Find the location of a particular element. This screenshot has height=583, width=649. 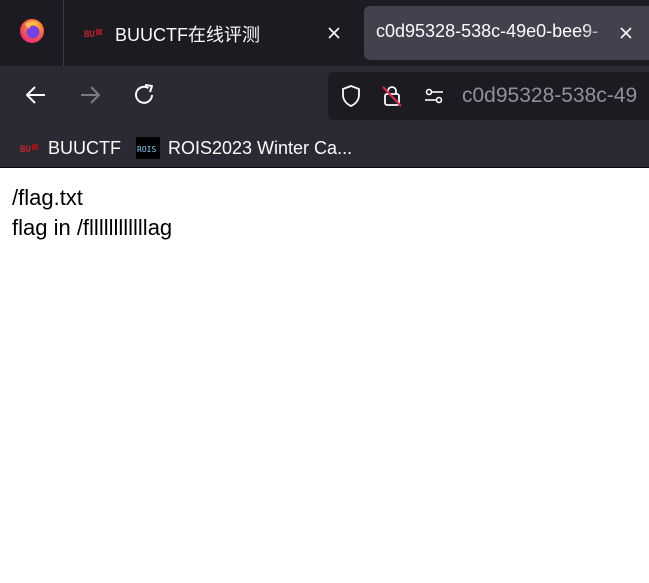

tab-active-page: c0d95328-538c-49e0-bee9- is located at coordinates (506, 33).